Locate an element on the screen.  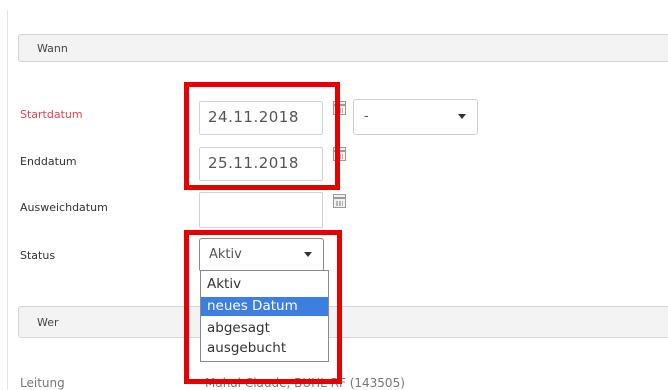
wer-panel-title: Wer is located at coordinates (48, 322).